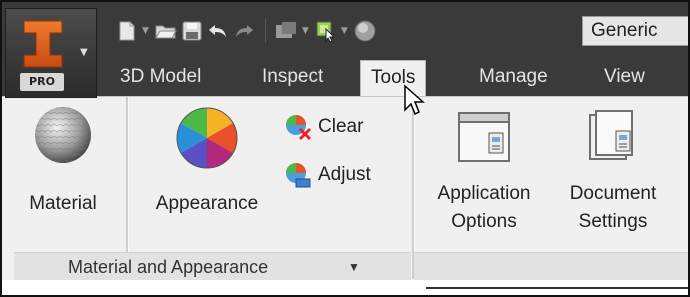 The image size is (690, 297). What do you see at coordinates (624, 78) in the screenshot?
I see `tab-view: View` at bounding box center [624, 78].